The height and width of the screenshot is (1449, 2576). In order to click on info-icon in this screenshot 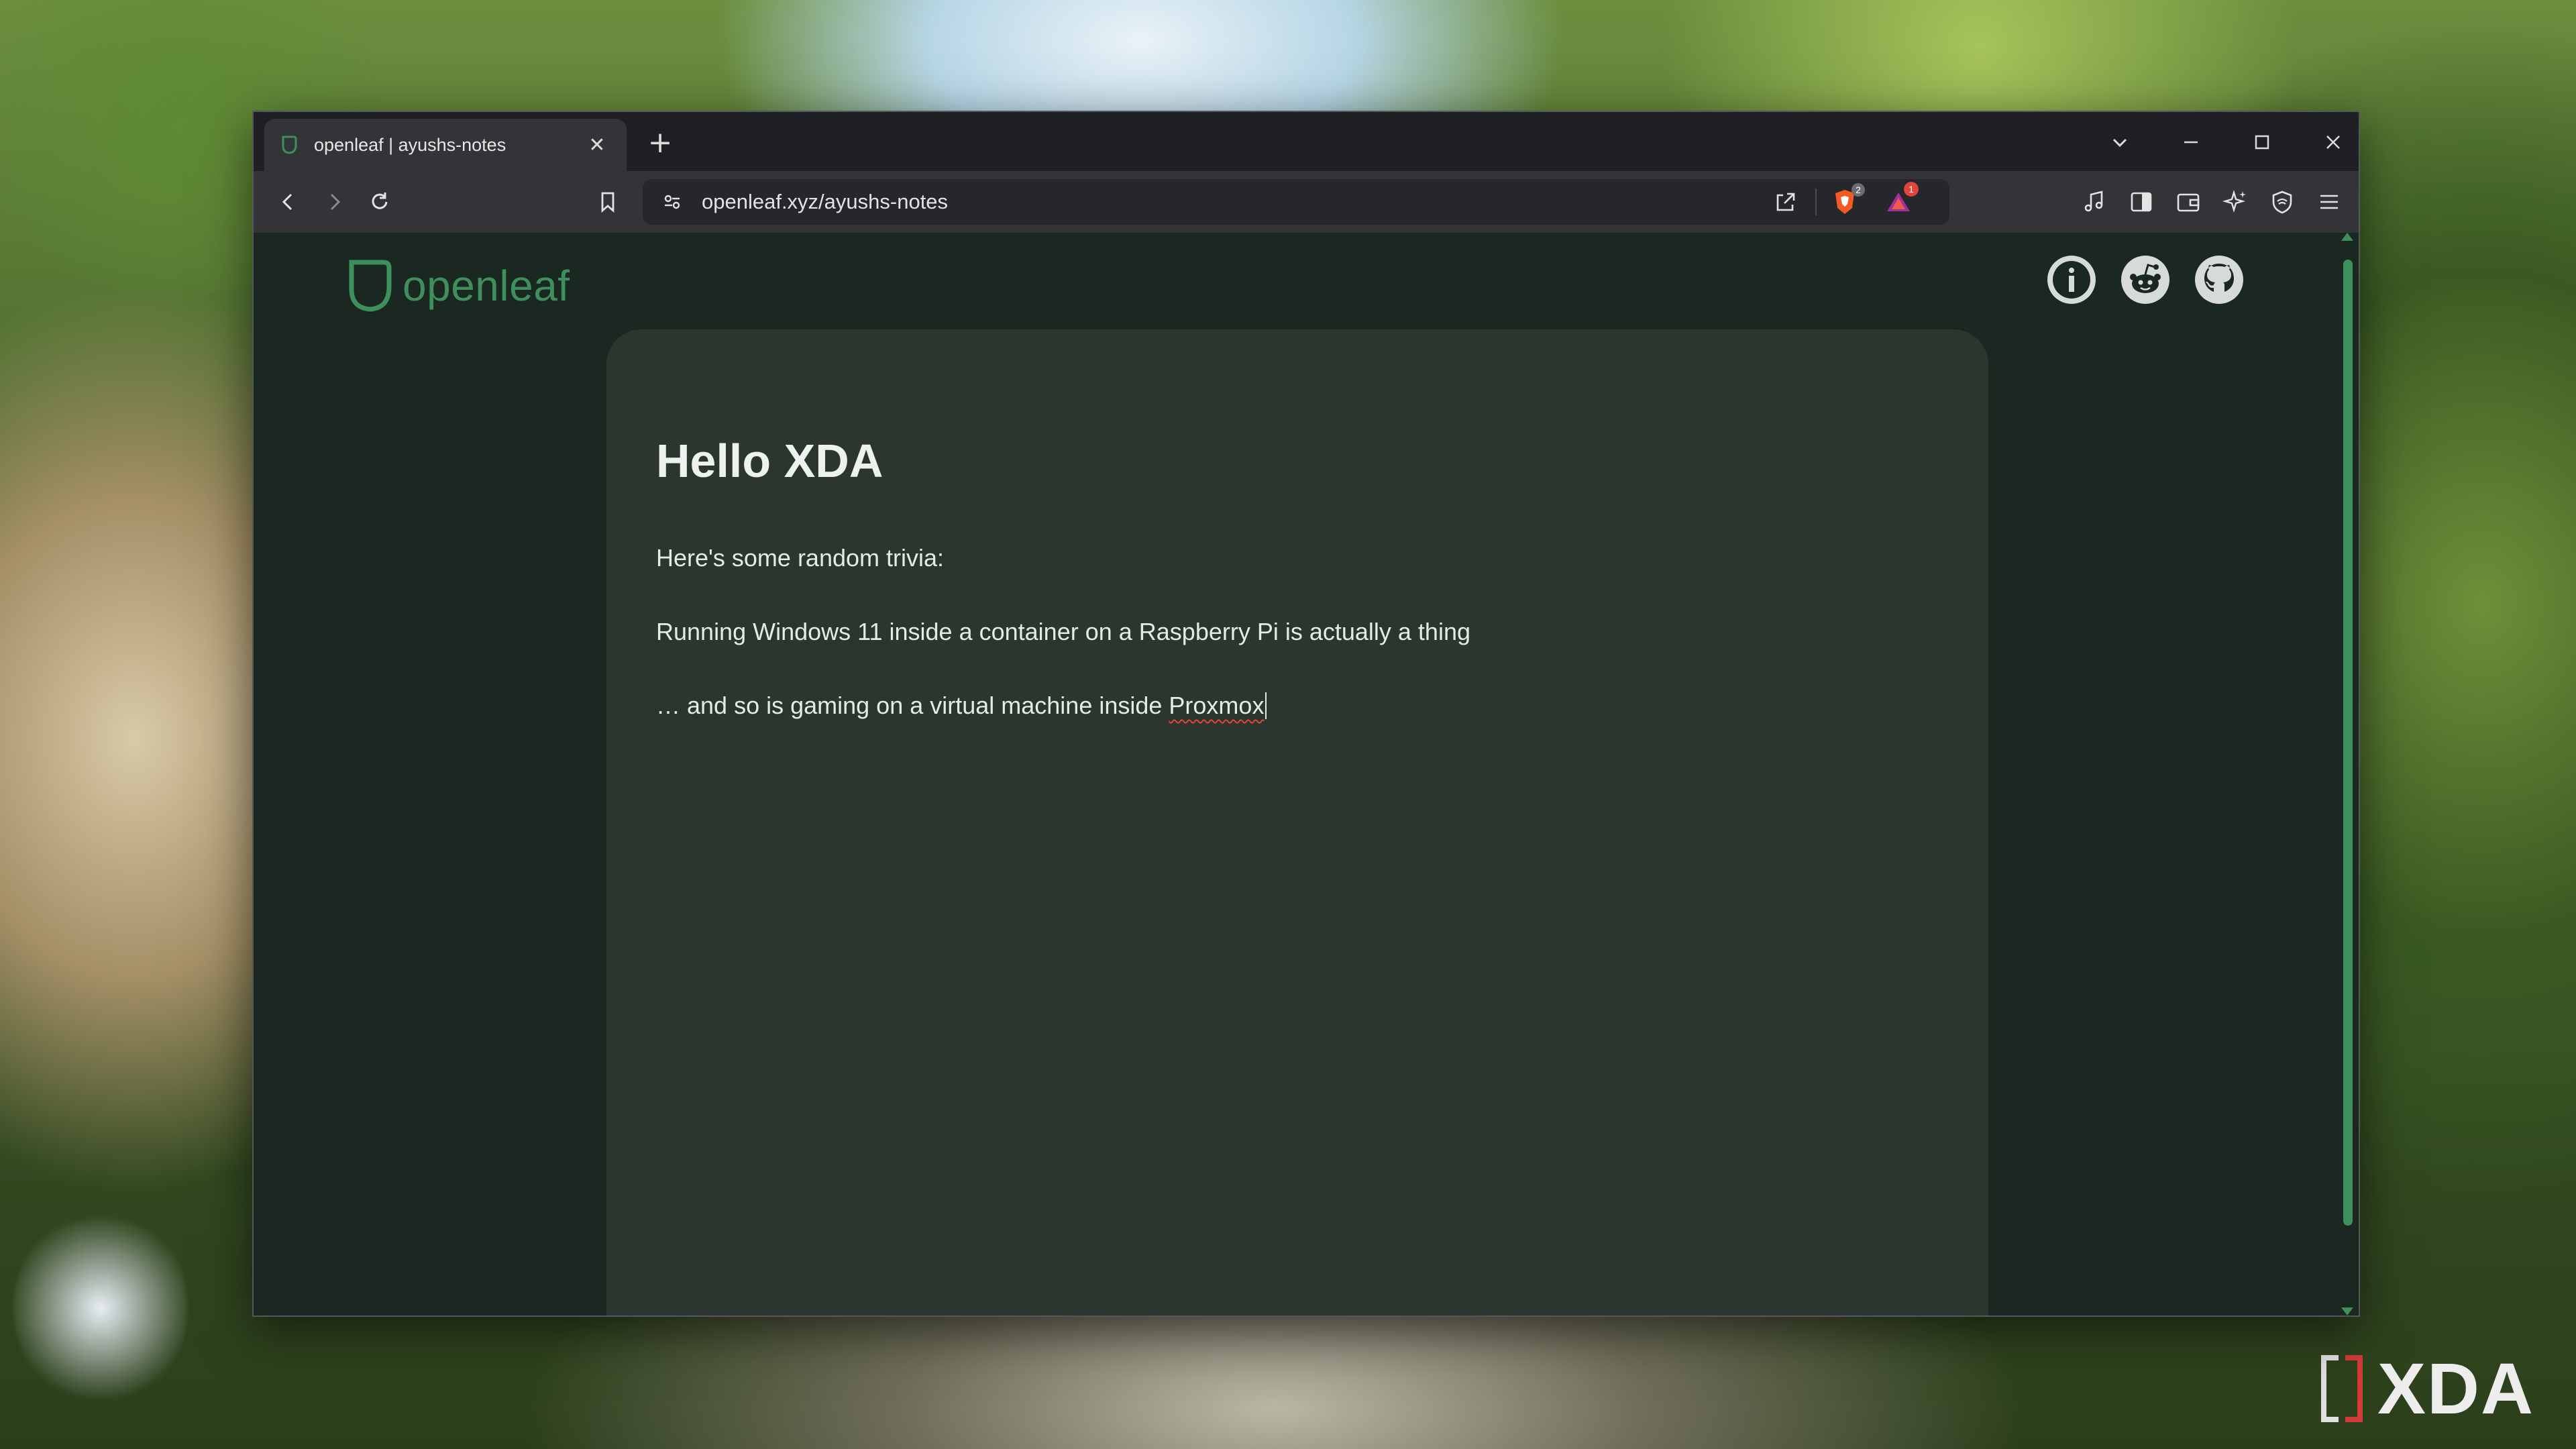, I will do `click(2071, 279)`.